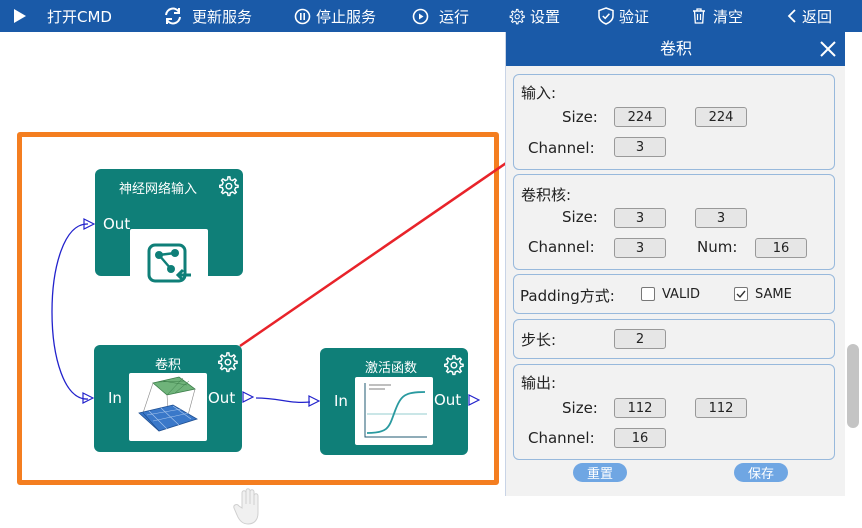  I want to click on output-size-height-field: 112, so click(721, 408).